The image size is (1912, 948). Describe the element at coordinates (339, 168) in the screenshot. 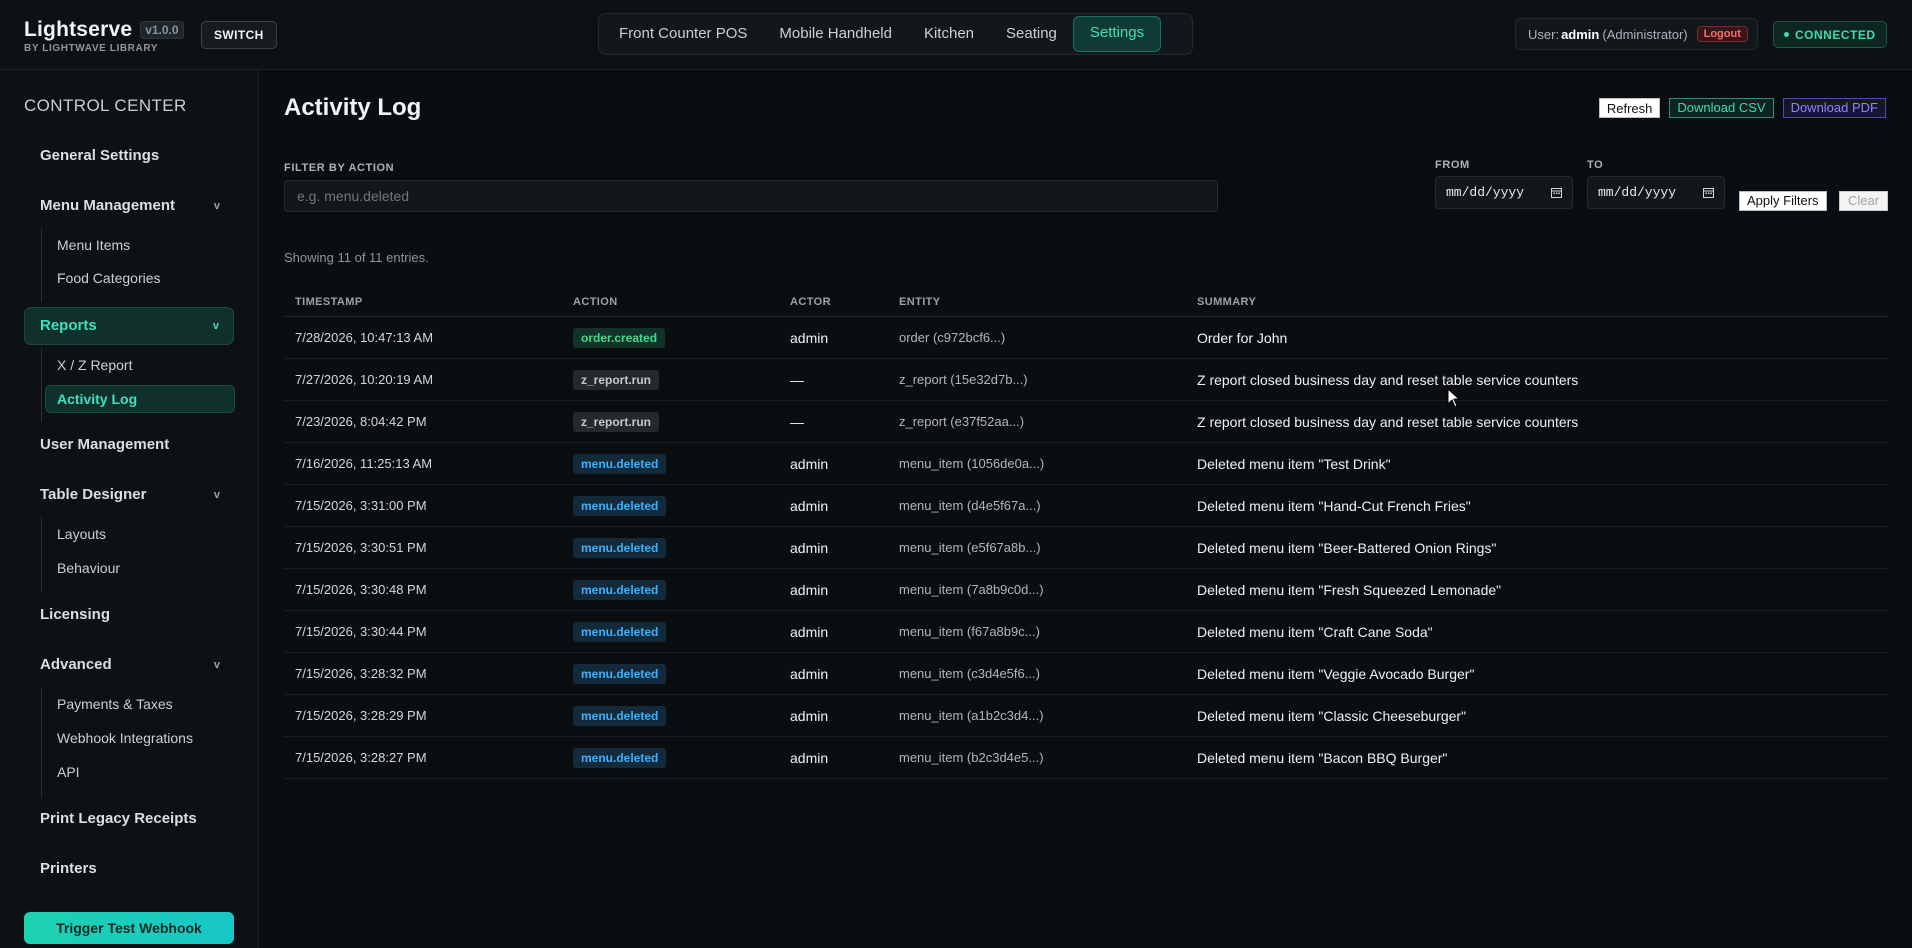

I see `filter-action-label: FILTER BY ACTION` at that location.